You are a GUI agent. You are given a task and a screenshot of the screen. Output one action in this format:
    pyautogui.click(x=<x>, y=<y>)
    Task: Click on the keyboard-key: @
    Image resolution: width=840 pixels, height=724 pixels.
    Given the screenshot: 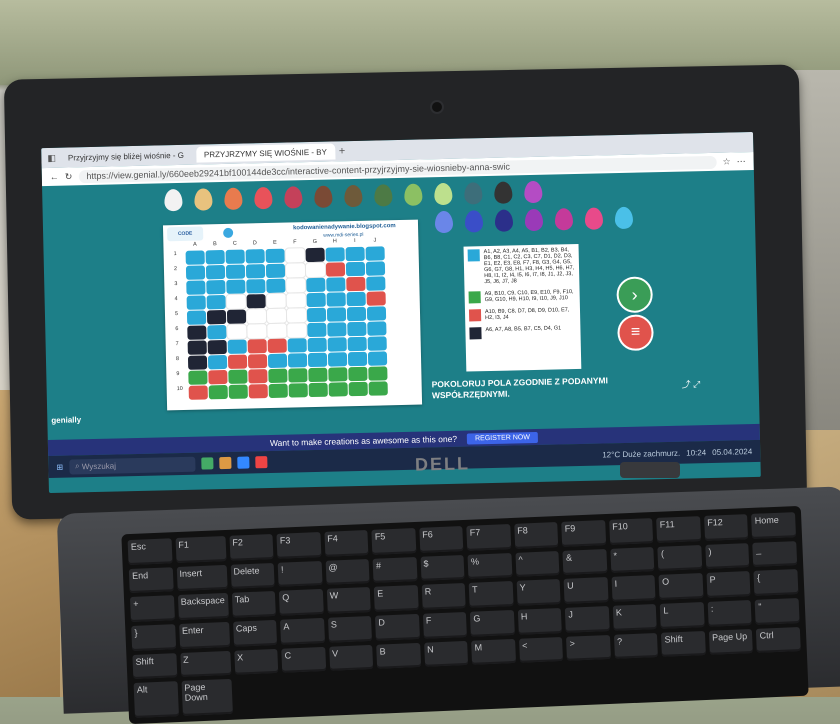 What is the action you would take?
    pyautogui.click(x=347, y=572)
    